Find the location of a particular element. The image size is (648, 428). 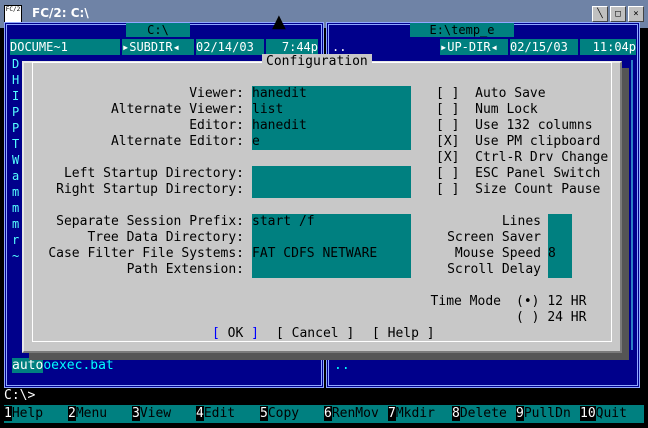

ctrl-r-drv-change-checkbox: [X] Ctrl-R Drv Change is located at coordinates (522, 158).